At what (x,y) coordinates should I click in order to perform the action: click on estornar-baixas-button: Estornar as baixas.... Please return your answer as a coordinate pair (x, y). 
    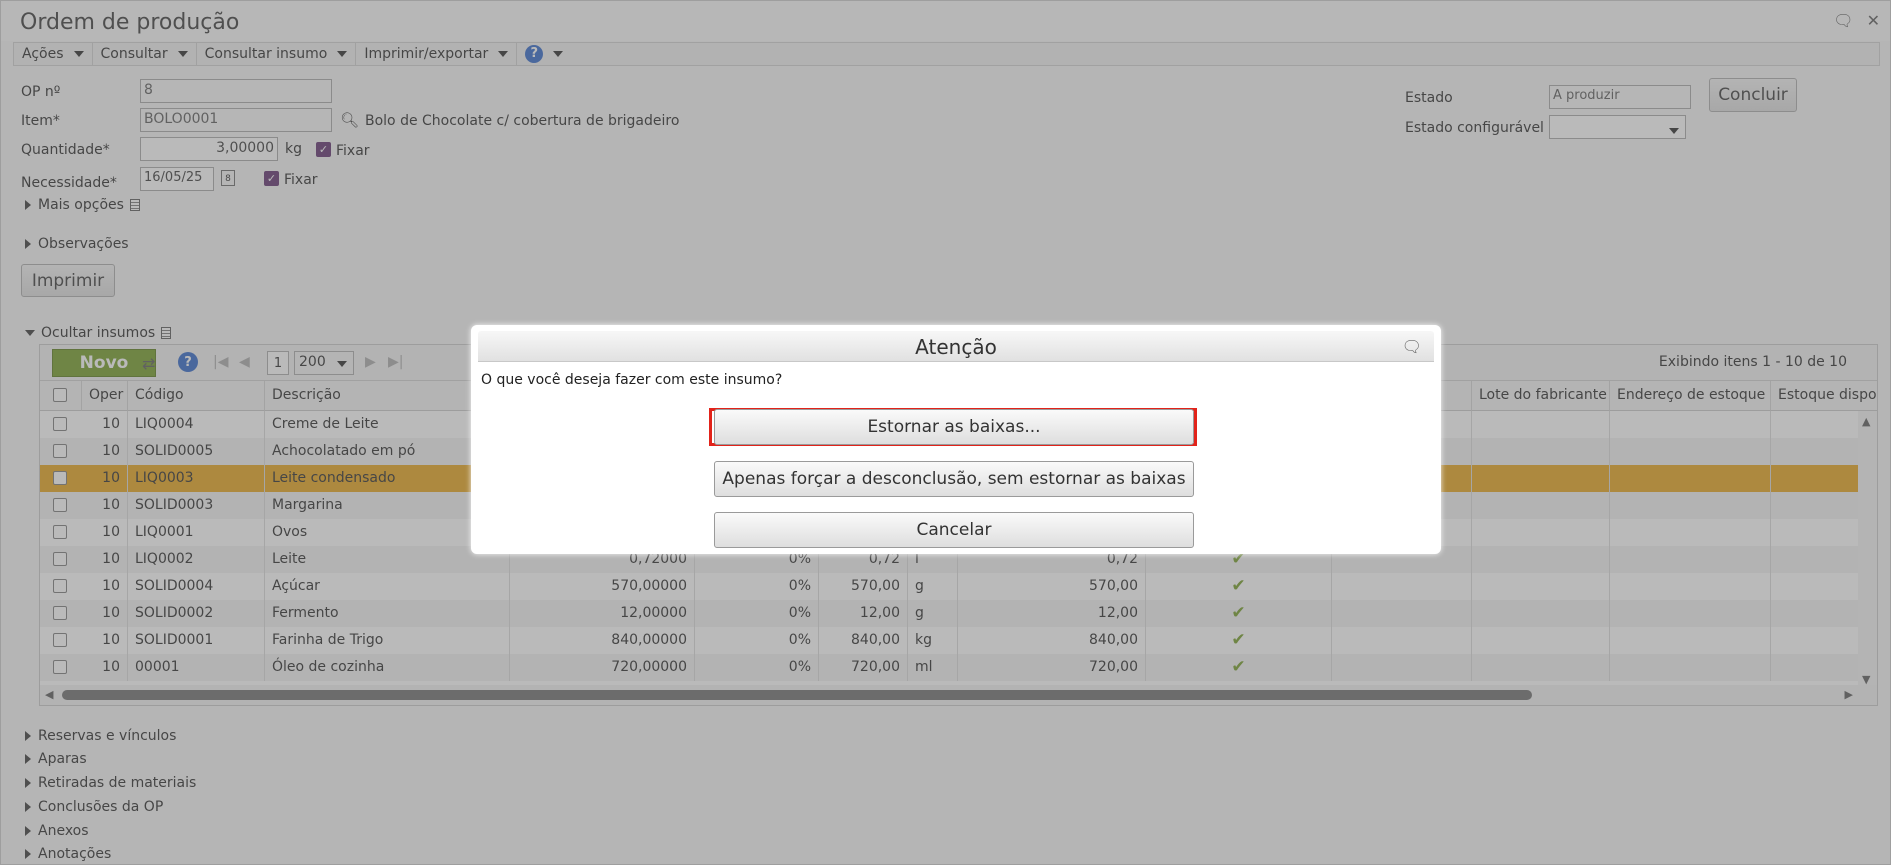
    Looking at the image, I should click on (954, 427).